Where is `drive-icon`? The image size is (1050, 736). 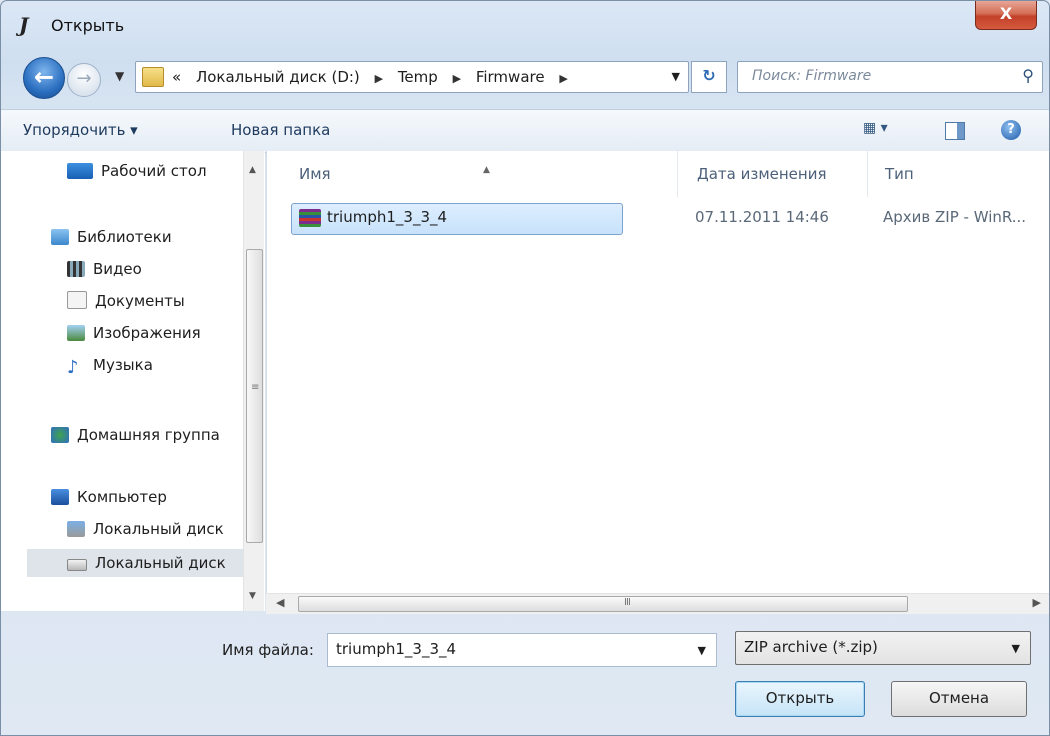 drive-icon is located at coordinates (77, 565).